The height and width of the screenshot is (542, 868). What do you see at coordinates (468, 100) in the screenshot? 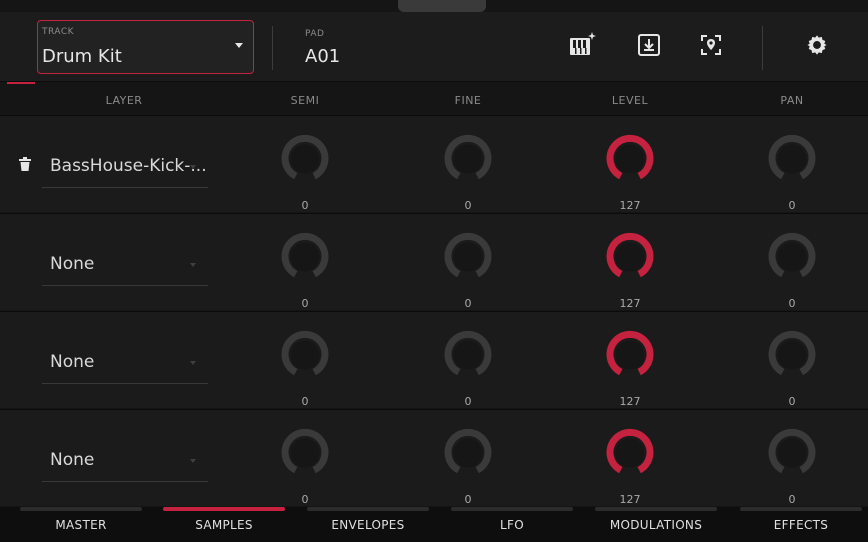
I see `column-header-fine: FINE` at bounding box center [468, 100].